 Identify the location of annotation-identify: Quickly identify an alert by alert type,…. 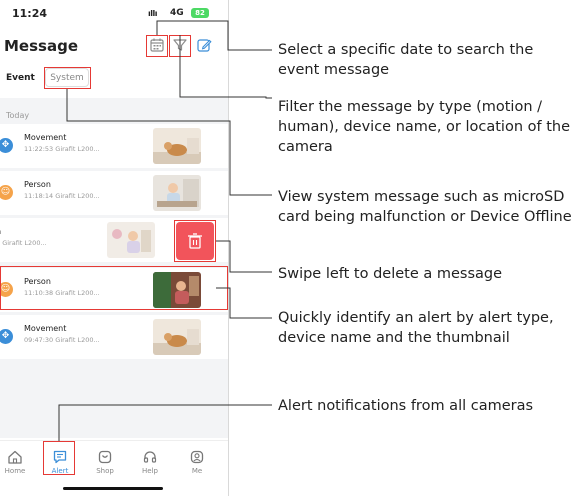
(416, 328).